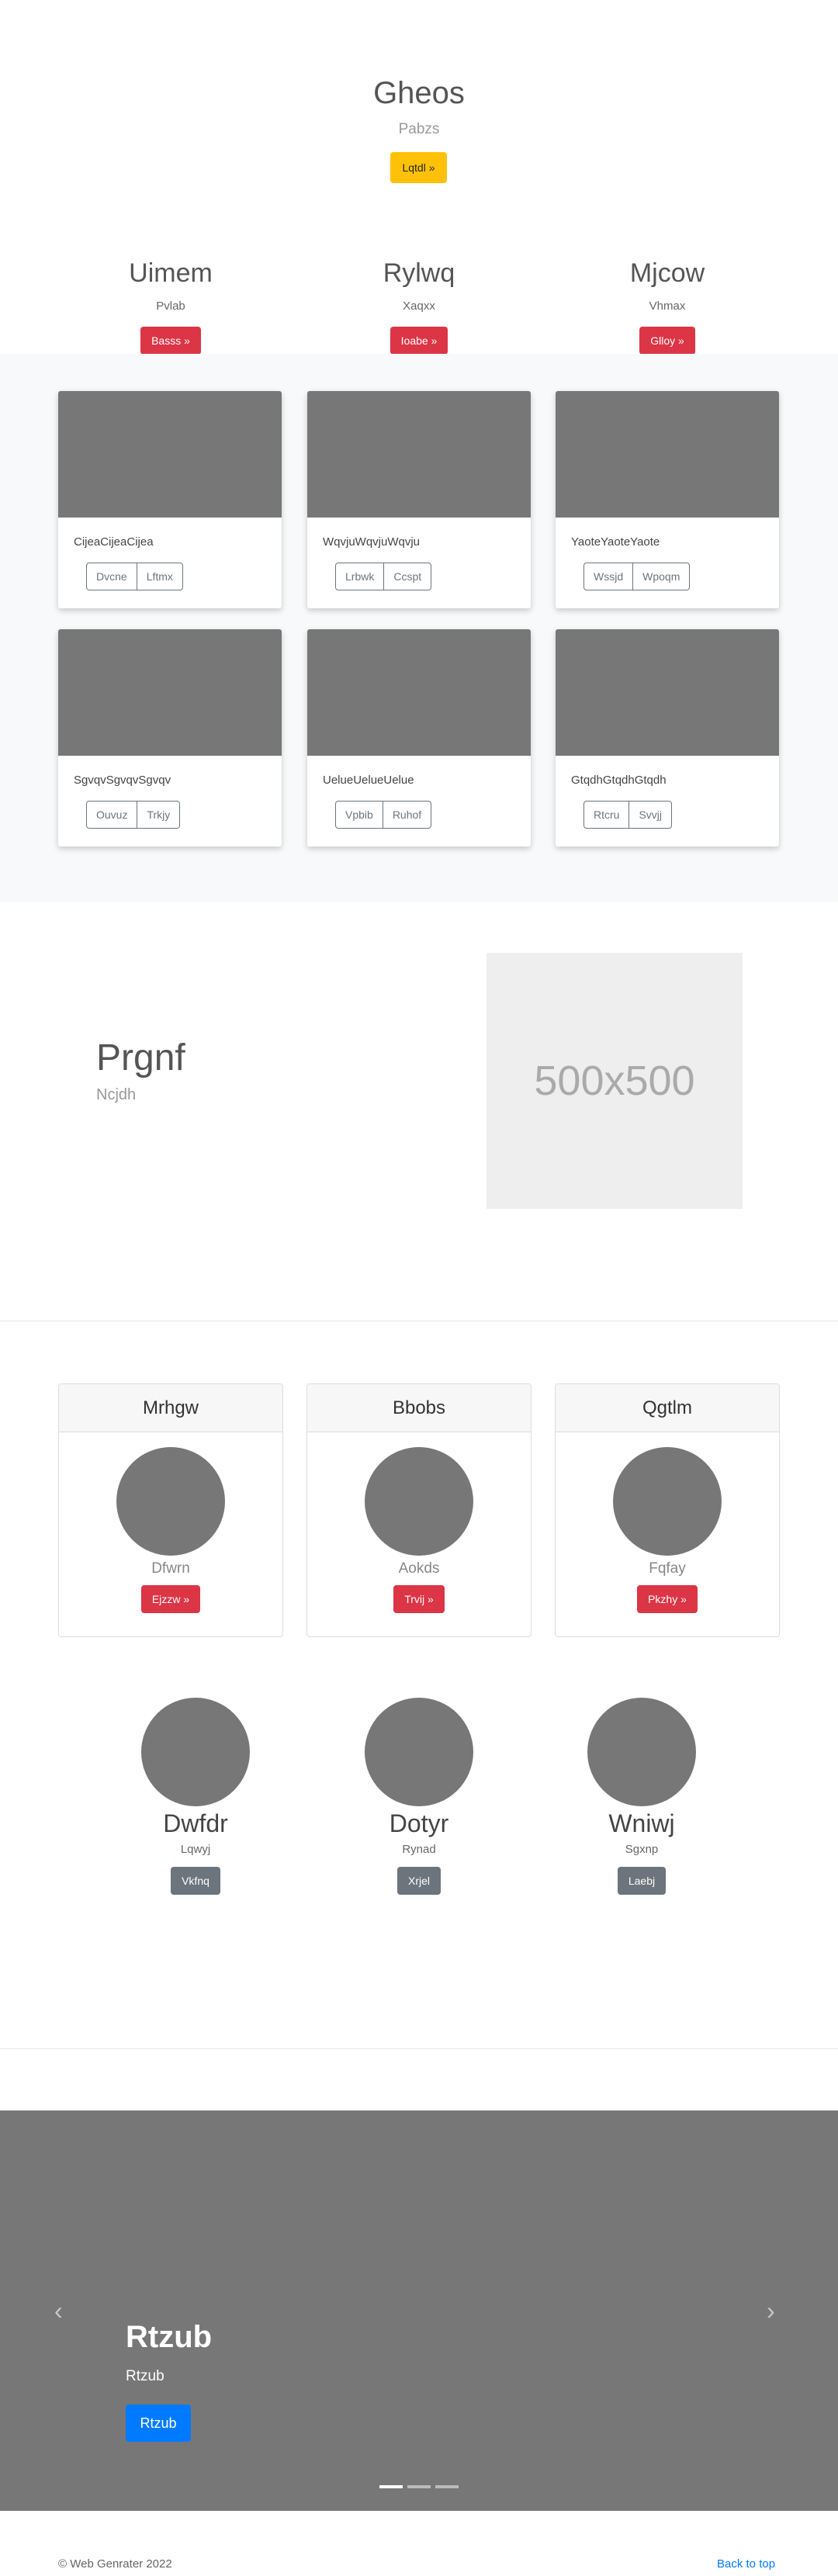 Image resolution: width=838 pixels, height=2576 pixels. What do you see at coordinates (115, 2564) in the screenshot?
I see `footer-copyright: © Web Genrater 2022` at bounding box center [115, 2564].